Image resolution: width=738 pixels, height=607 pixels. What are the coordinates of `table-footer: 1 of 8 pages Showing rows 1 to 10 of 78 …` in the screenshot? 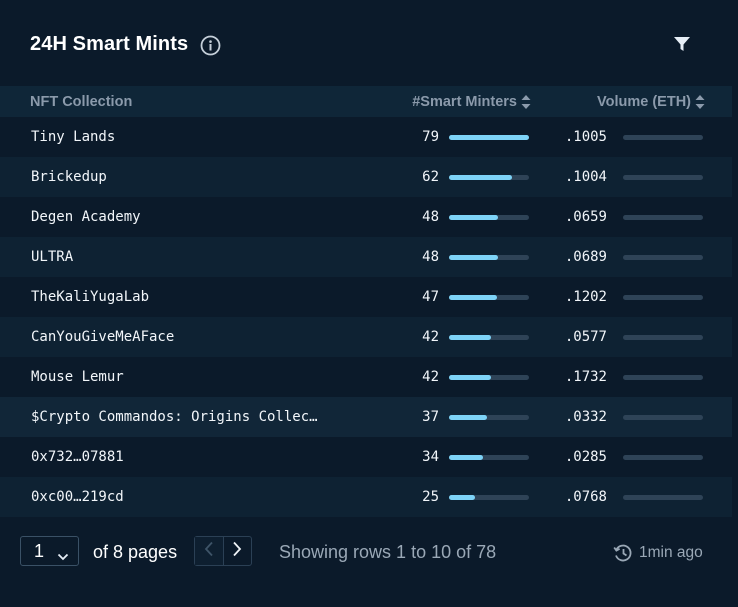 It's located at (369, 553).